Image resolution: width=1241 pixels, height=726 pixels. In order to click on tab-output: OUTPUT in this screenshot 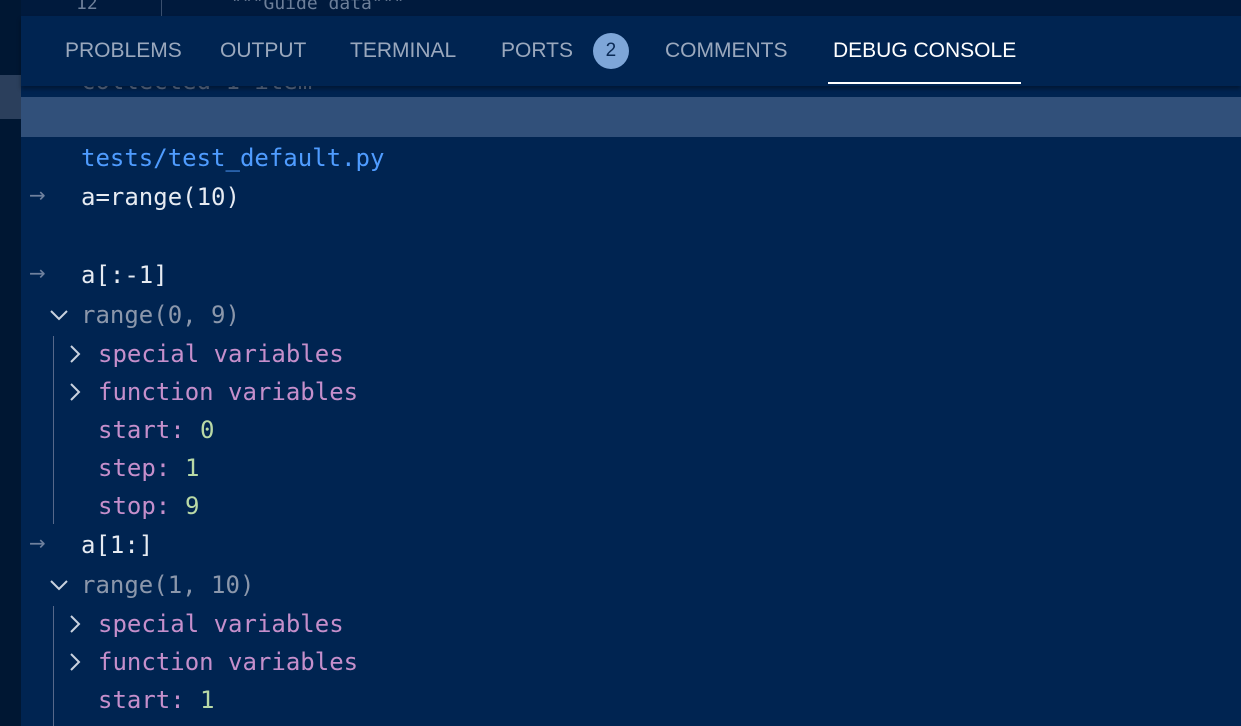, I will do `click(263, 51)`.